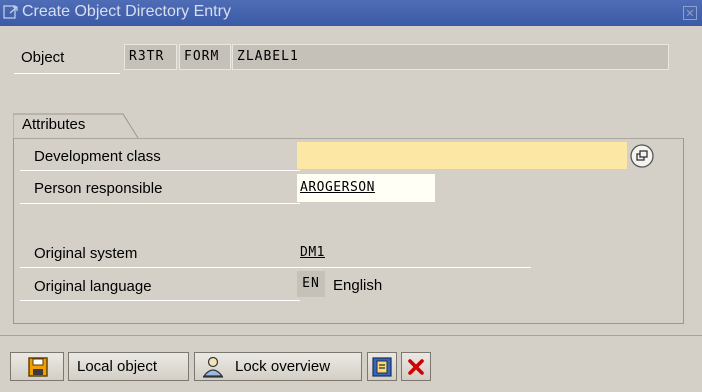 This screenshot has height=392, width=702. I want to click on window-menu-icon, so click(11, 12).